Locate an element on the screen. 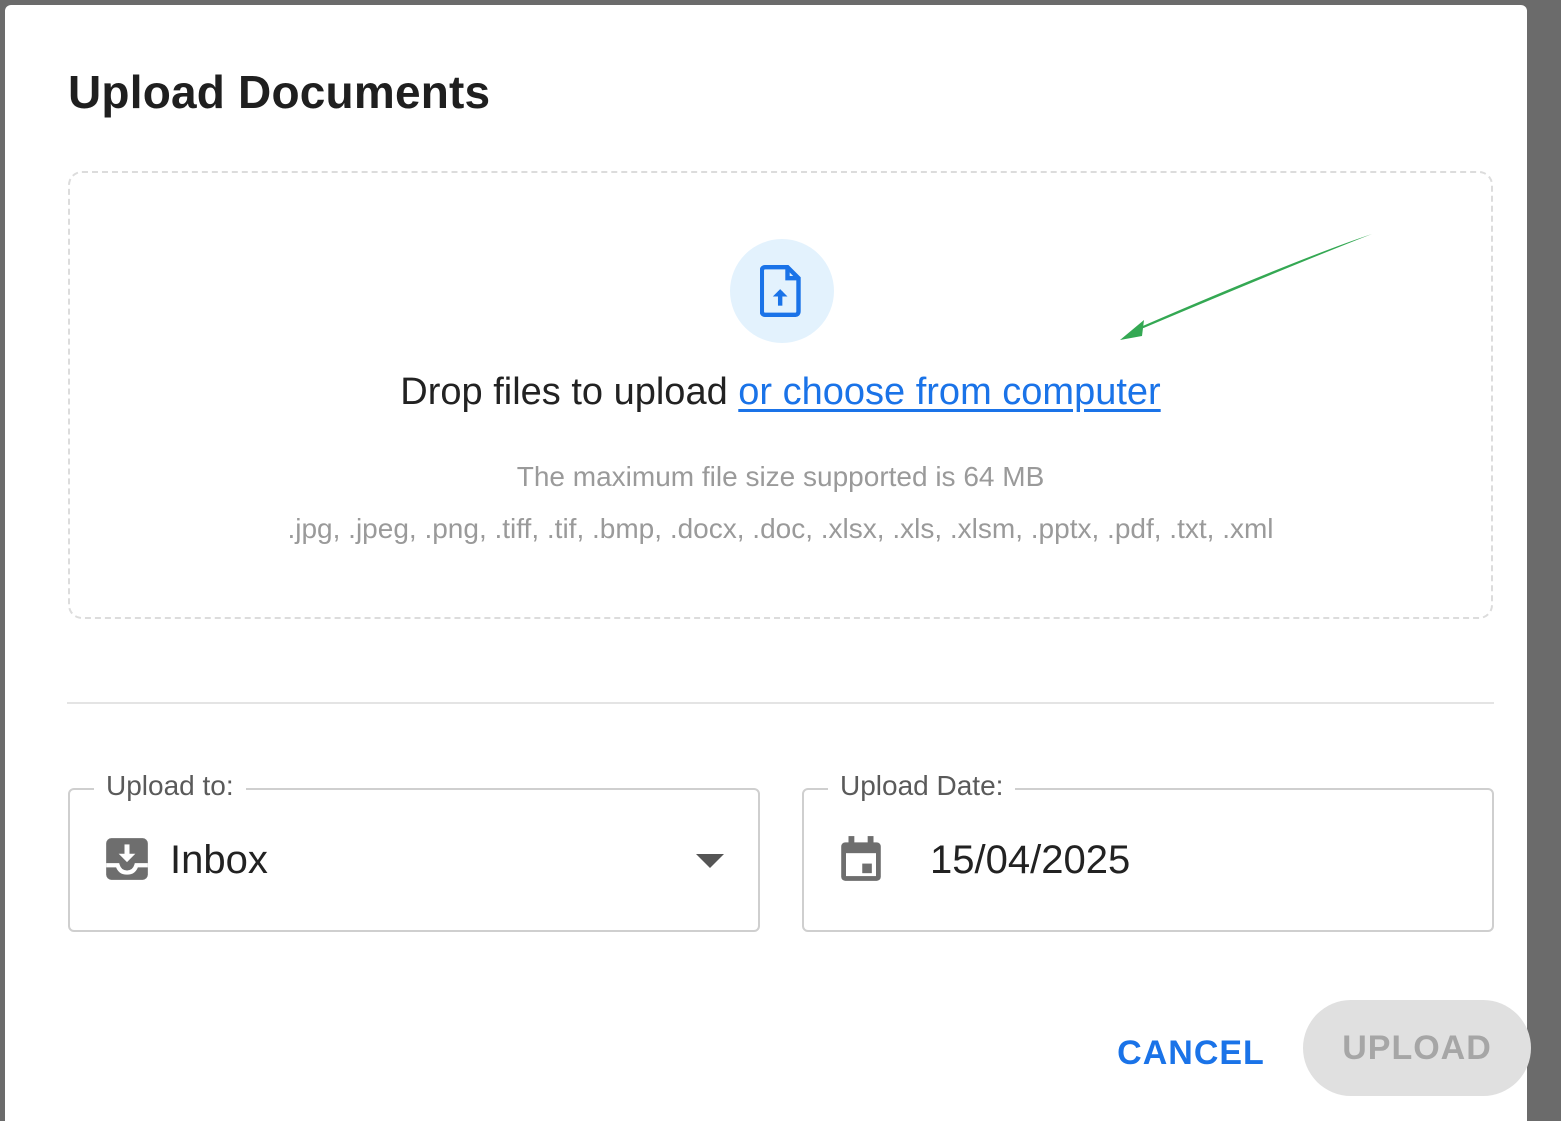 Image resolution: width=1561 pixels, height=1121 pixels. choose-from-computer-link: or choose from computer is located at coordinates (949, 392).